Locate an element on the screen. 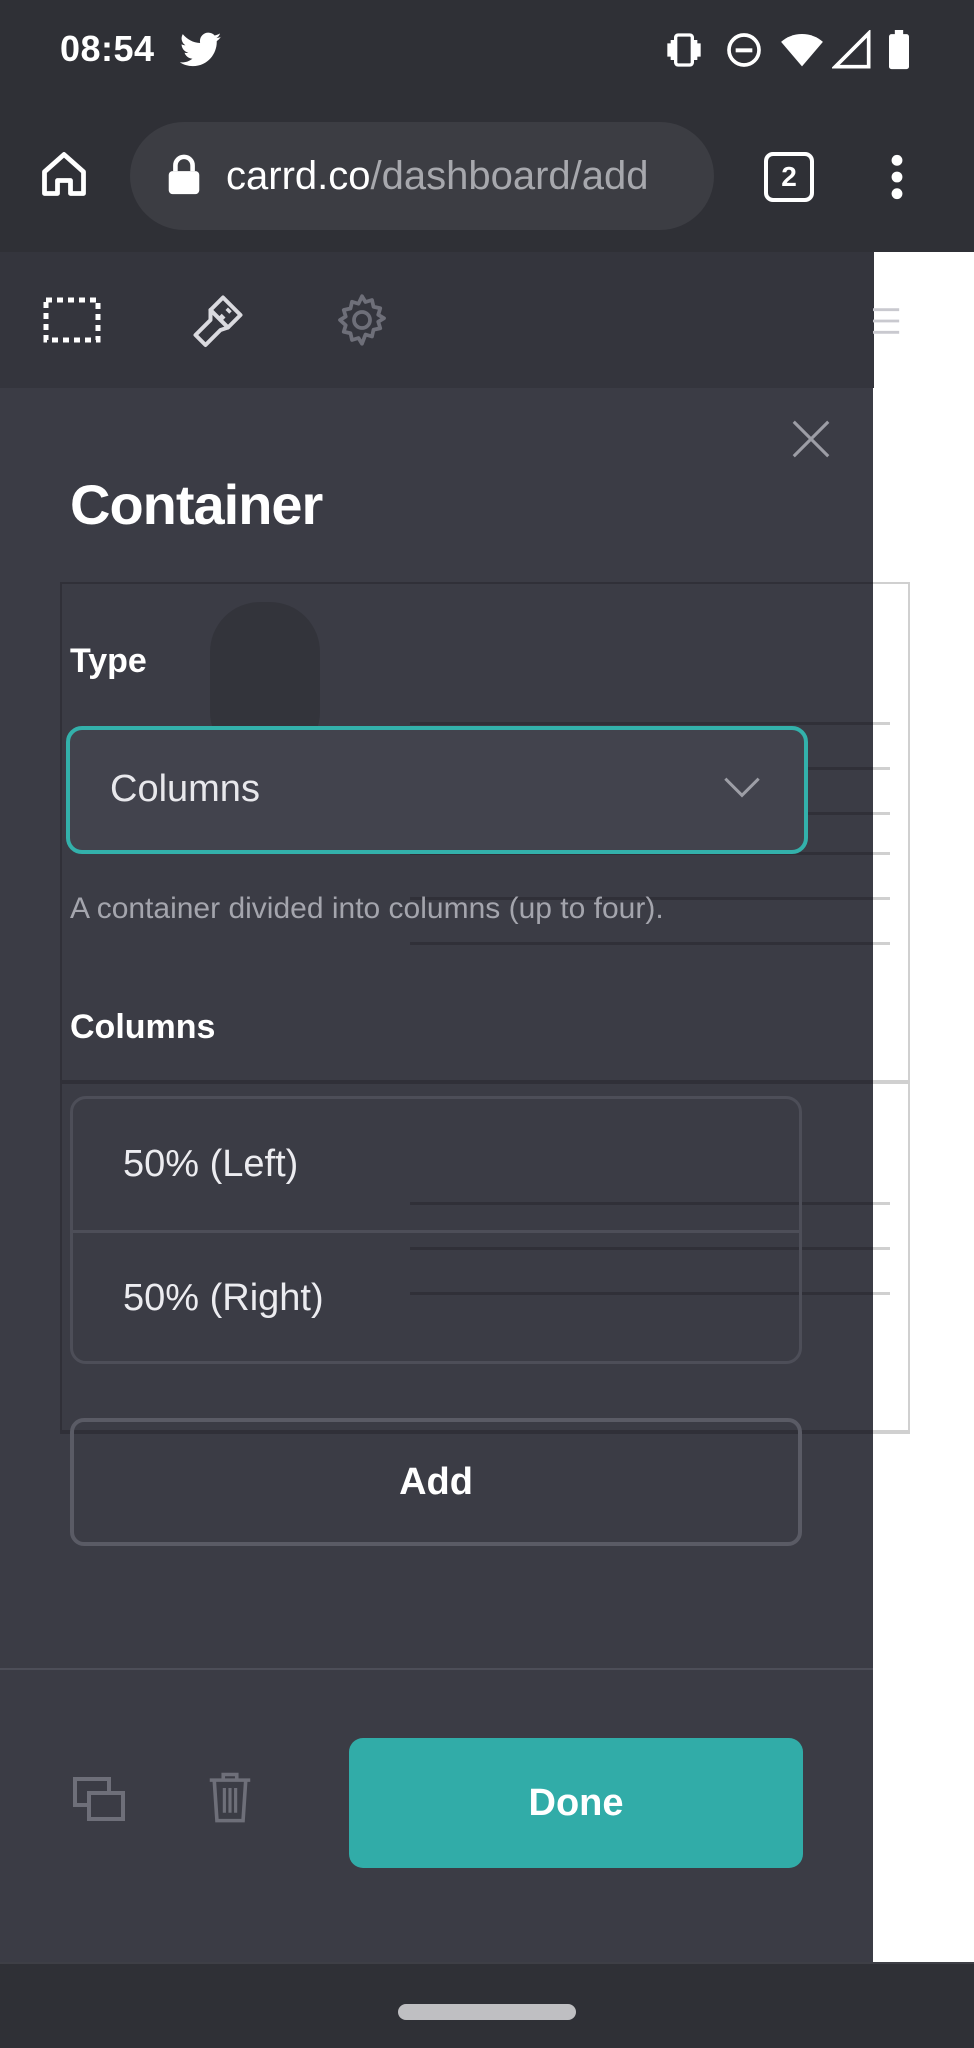  panel-toolbar is located at coordinates (436, 320).